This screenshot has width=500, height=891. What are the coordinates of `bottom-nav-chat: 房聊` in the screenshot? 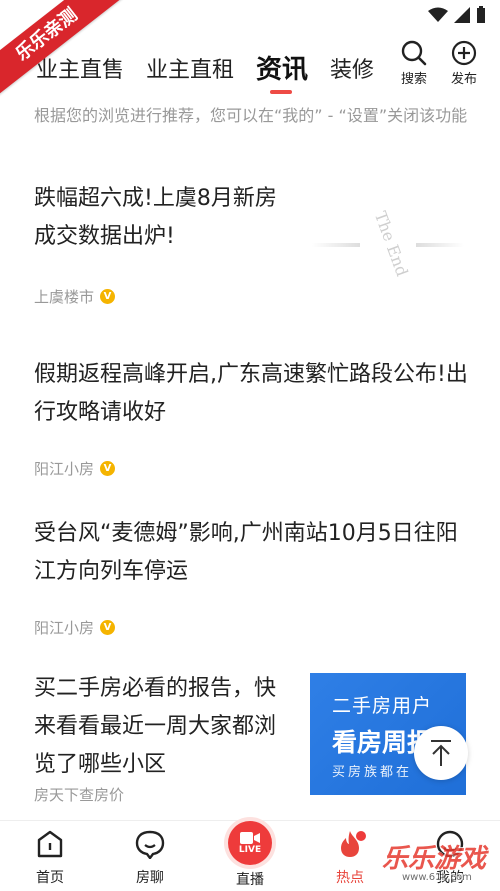 It's located at (150, 858).